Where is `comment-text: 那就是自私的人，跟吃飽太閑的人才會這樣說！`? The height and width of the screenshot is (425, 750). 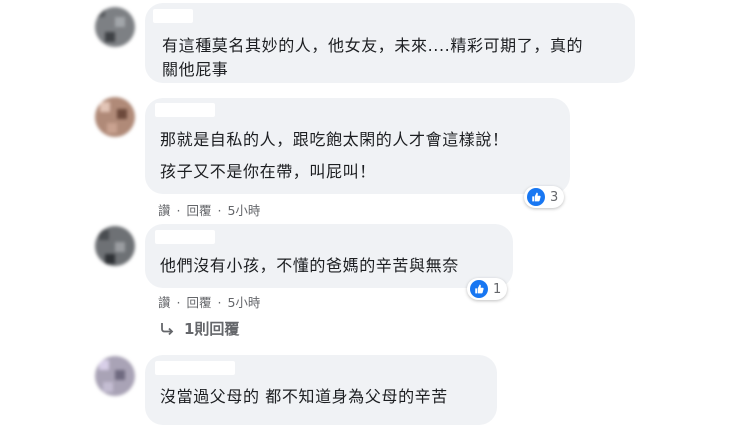
comment-text: 那就是自私的人，跟吃飽太閑的人才會這樣說！ is located at coordinates (334, 139).